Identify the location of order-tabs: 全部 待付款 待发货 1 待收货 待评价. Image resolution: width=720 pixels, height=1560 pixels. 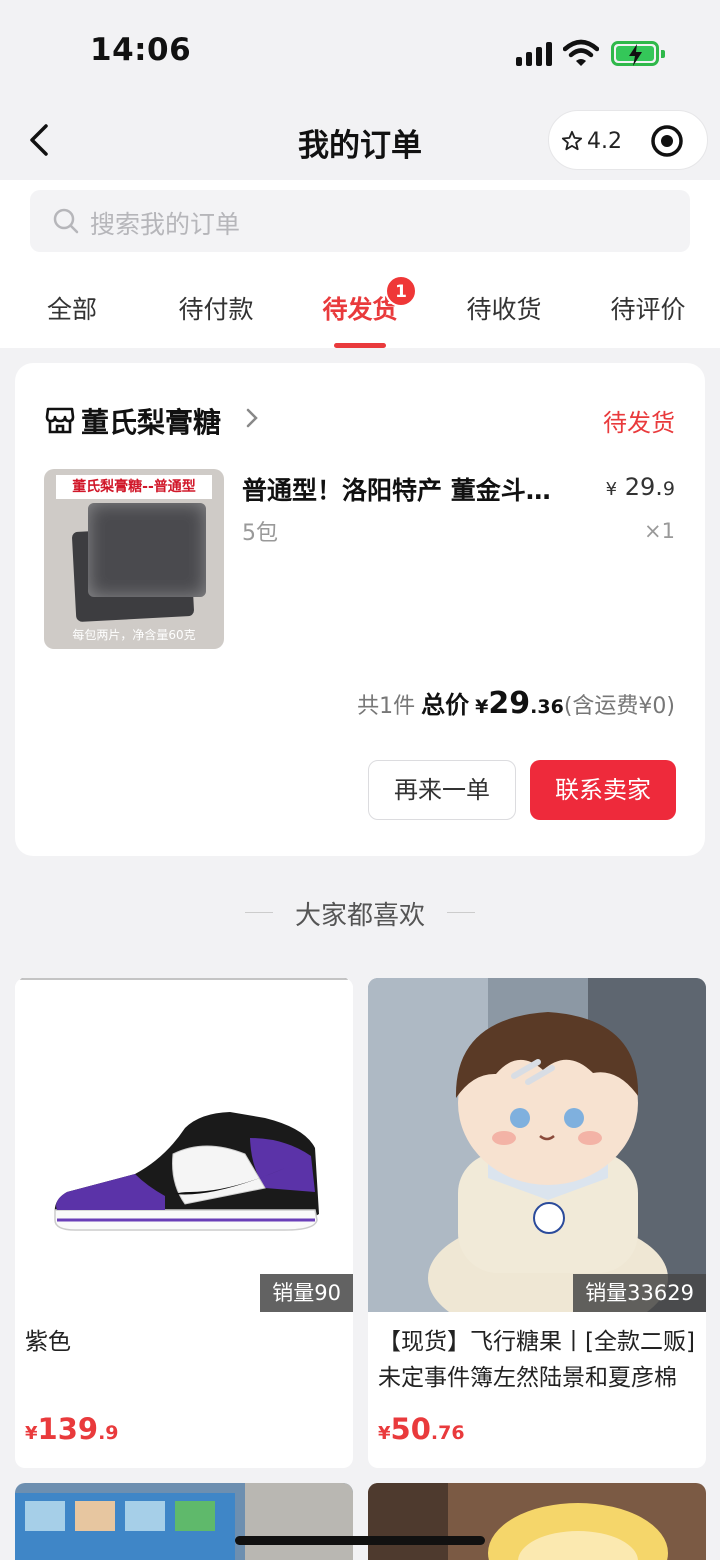
(360, 306).